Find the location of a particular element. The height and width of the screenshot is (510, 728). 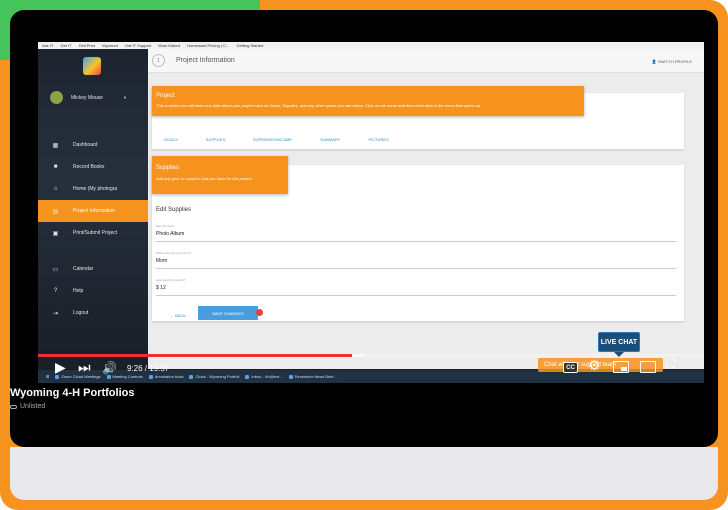

bookmark: Getting Started is located at coordinates (249, 45).